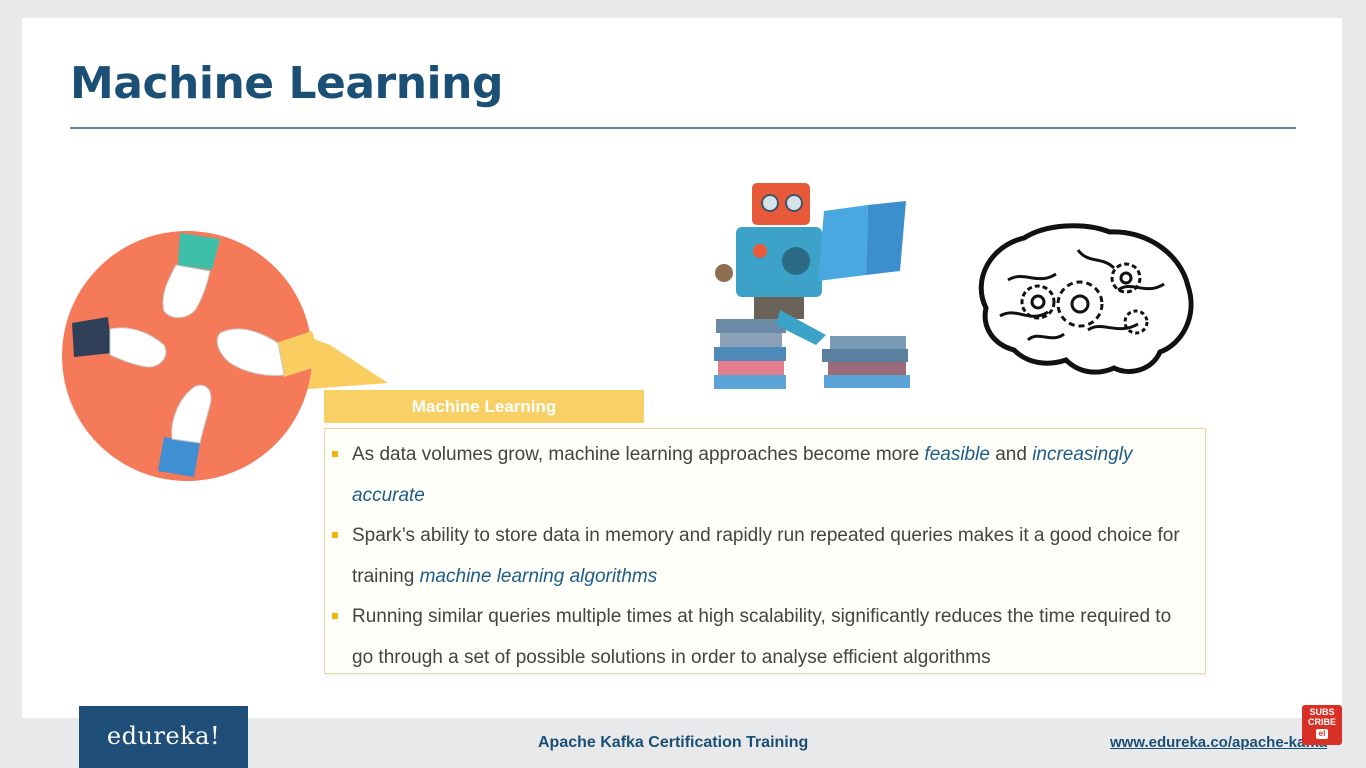 This screenshot has height=768, width=1366. Describe the element at coordinates (1321, 722) in the screenshot. I see `subscribe-label: CRIBE` at that location.